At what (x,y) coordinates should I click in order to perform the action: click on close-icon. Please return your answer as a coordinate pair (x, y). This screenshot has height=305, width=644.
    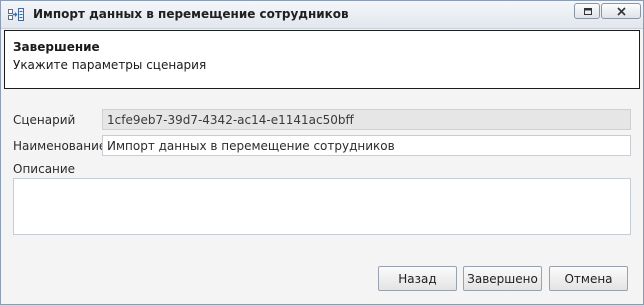
    Looking at the image, I should click on (621, 11).